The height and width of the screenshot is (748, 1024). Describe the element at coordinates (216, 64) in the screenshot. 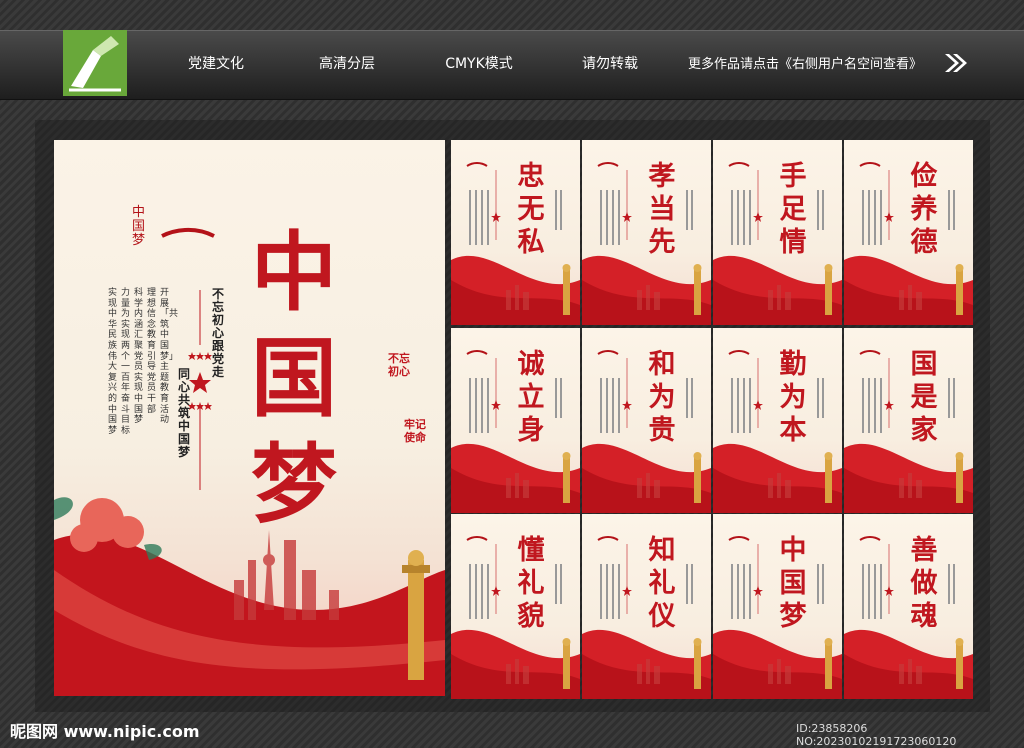

I see `tag-party-culture: 党建文化` at that location.